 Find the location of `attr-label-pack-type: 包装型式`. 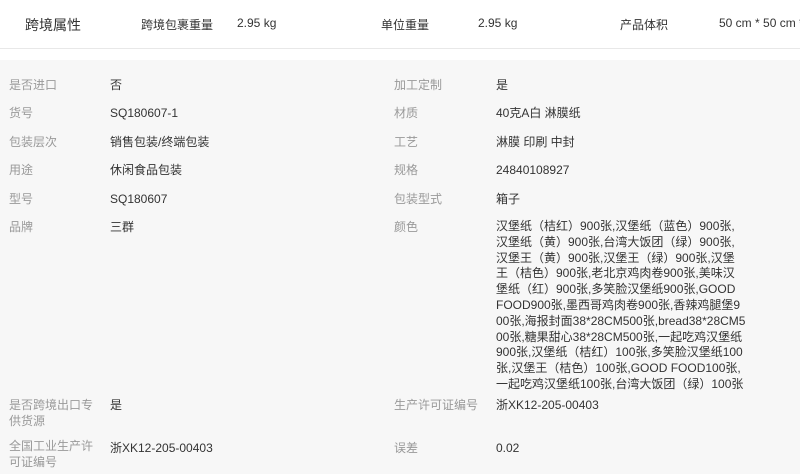

attr-label-pack-type: 包装型式 is located at coordinates (418, 199).